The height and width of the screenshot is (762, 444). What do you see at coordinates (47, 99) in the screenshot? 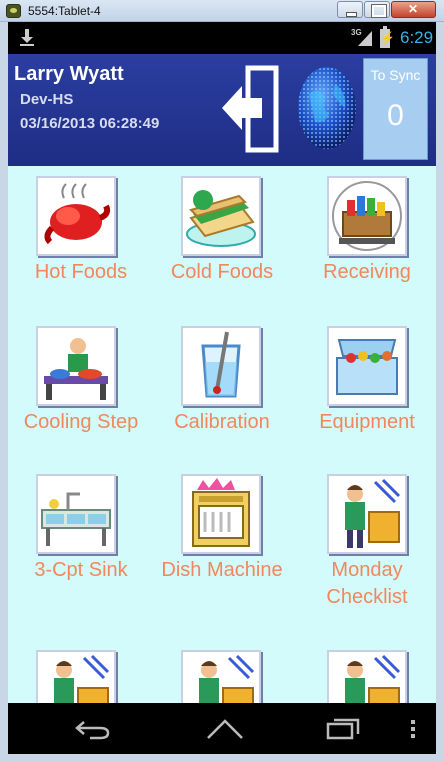
I see `user-organization: Dev-HS` at bounding box center [47, 99].